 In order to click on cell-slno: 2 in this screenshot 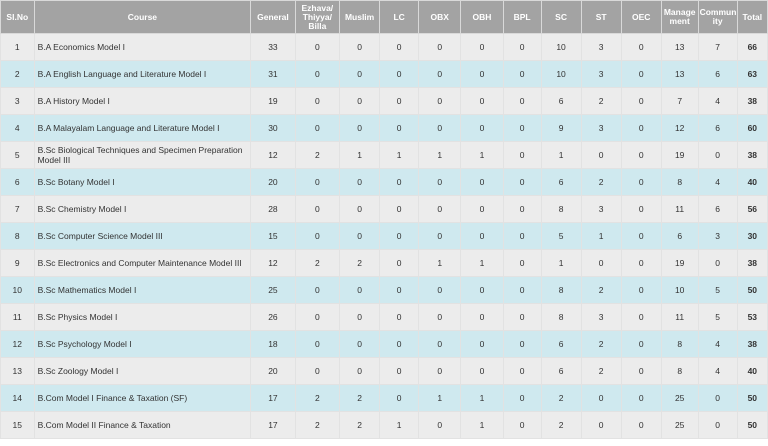, I will do `click(17, 74)`.